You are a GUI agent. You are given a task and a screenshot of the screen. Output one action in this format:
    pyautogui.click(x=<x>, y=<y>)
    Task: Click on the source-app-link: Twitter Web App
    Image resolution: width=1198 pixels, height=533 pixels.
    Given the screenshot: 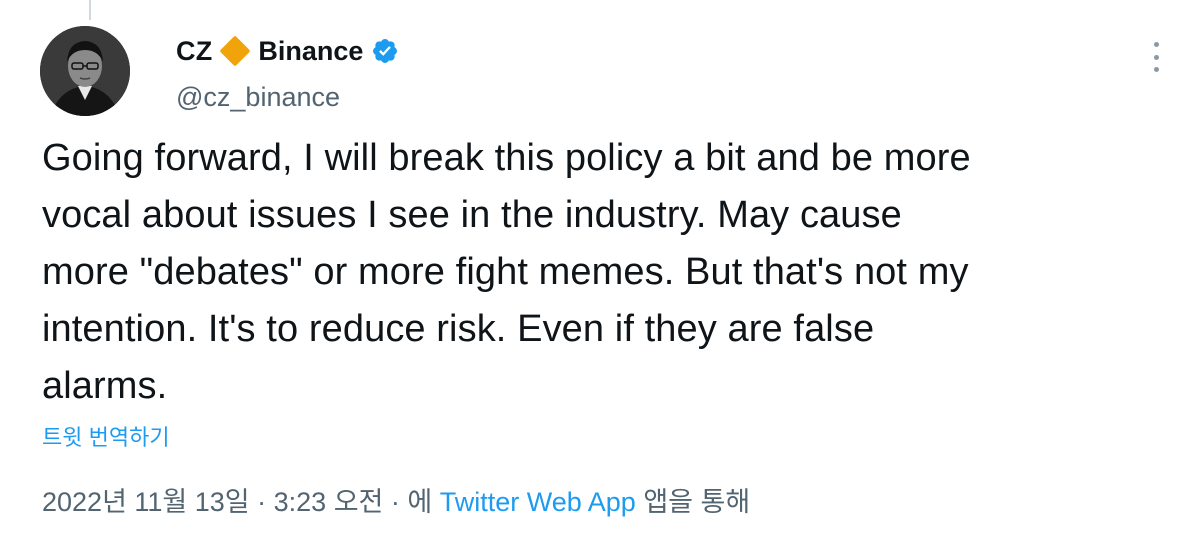 What is the action you would take?
    pyautogui.click(x=538, y=502)
    